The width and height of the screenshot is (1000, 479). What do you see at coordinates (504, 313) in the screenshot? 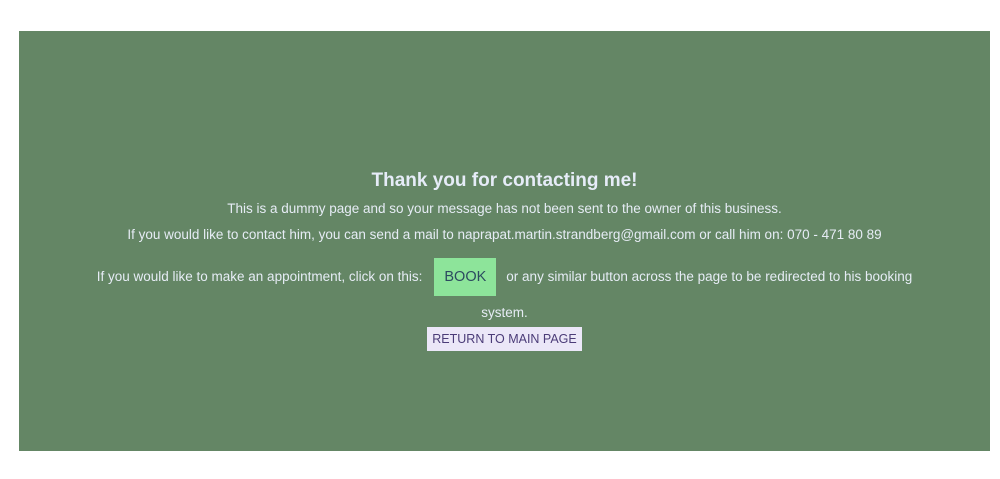
I see `appointment-continuation-text: system.` at bounding box center [504, 313].